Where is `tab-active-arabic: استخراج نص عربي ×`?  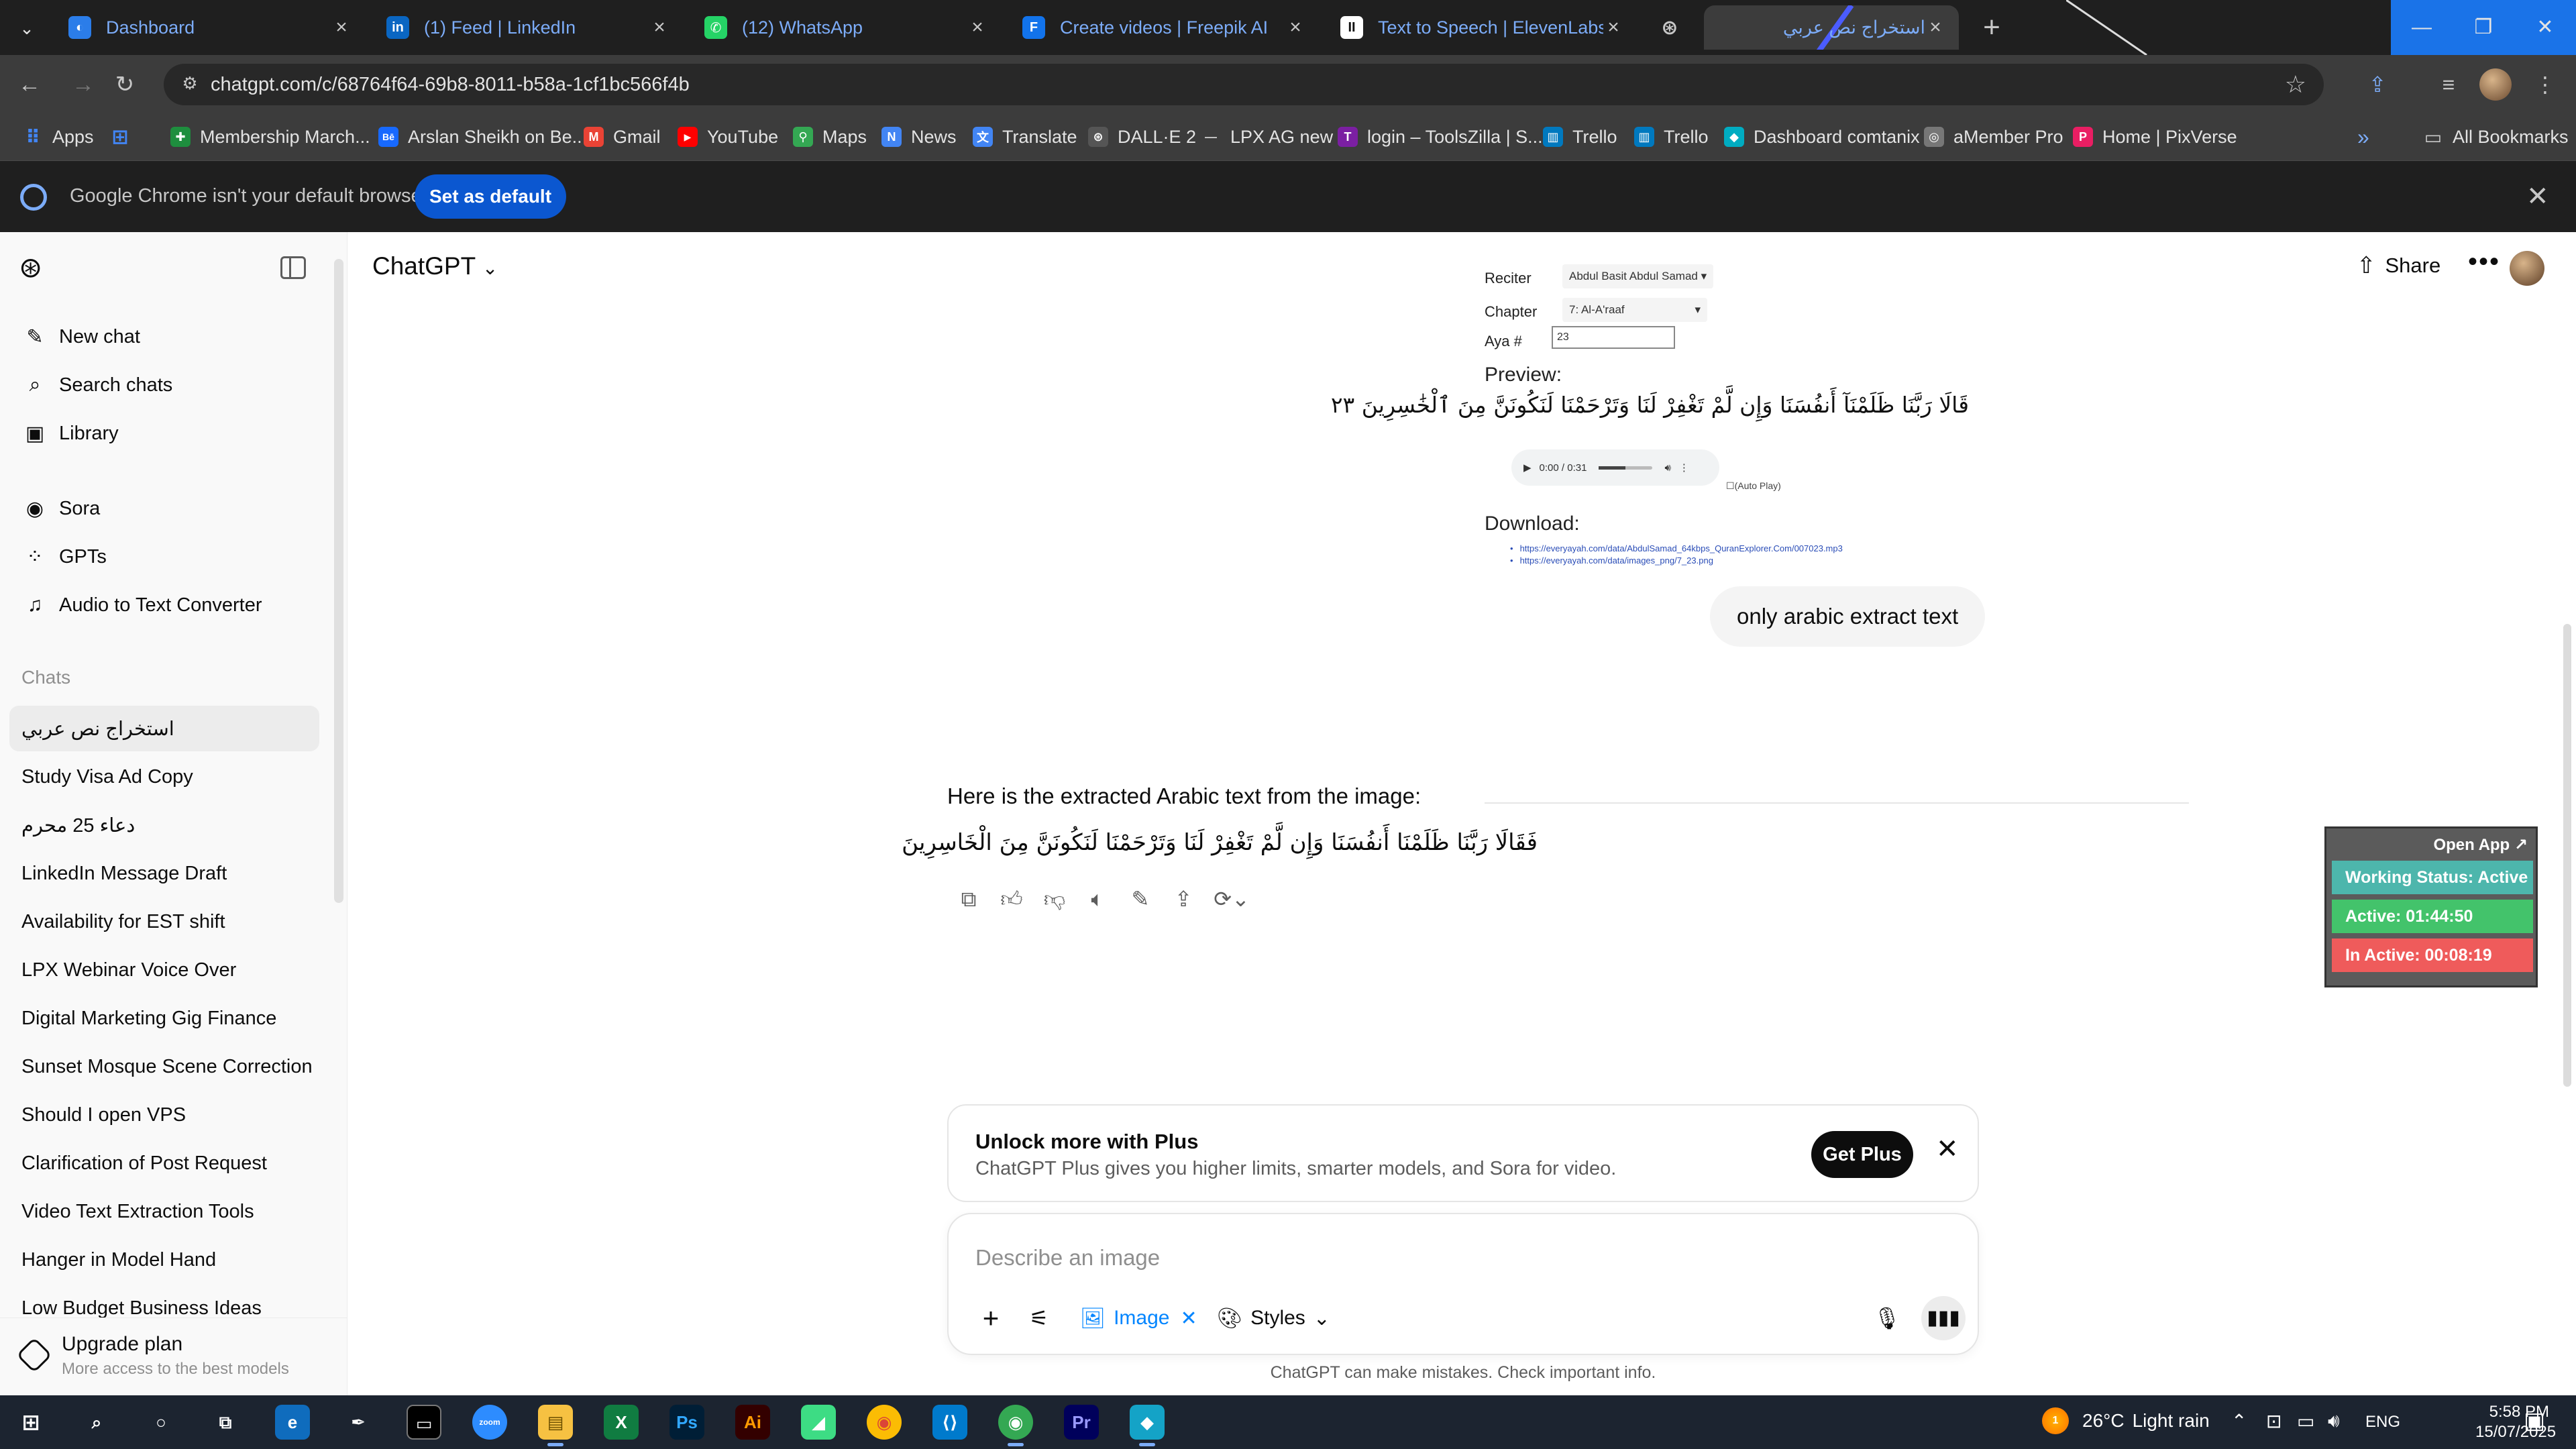 tab-active-arabic: استخراج نص عربي × is located at coordinates (1831, 27).